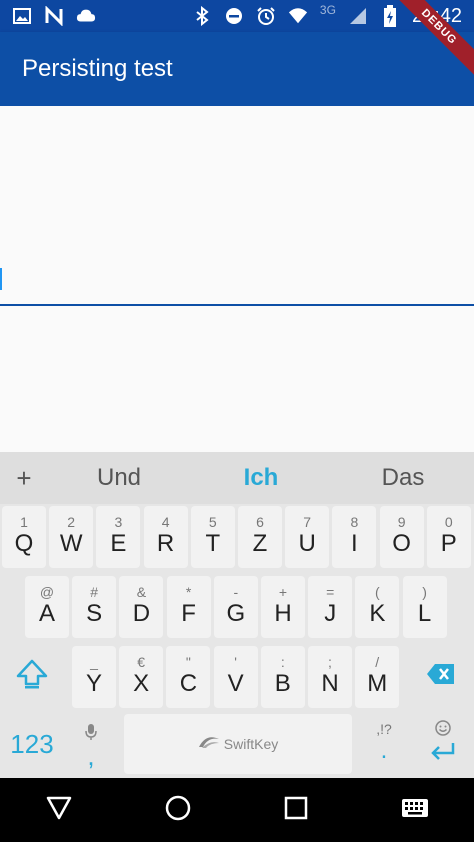 The image size is (474, 842). What do you see at coordinates (165, 543) in the screenshot?
I see `key-main-label: R` at bounding box center [165, 543].